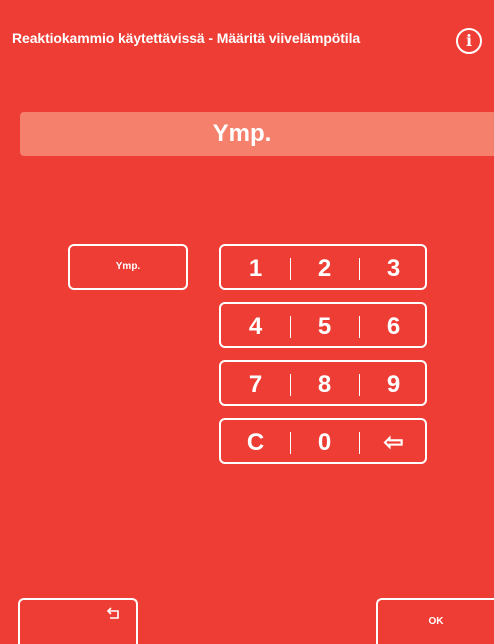 This screenshot has width=494, height=644. What do you see at coordinates (255, 327) in the screenshot?
I see `key-4: 4` at bounding box center [255, 327].